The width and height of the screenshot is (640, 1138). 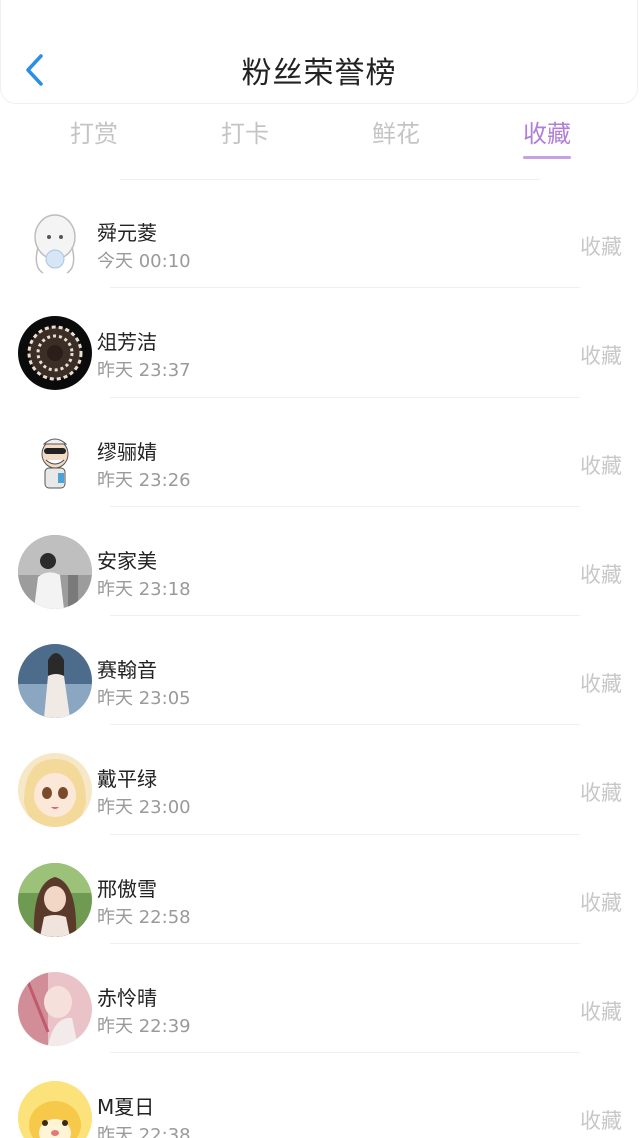 I want to click on tab-reward: 打赏, so click(x=94, y=131).